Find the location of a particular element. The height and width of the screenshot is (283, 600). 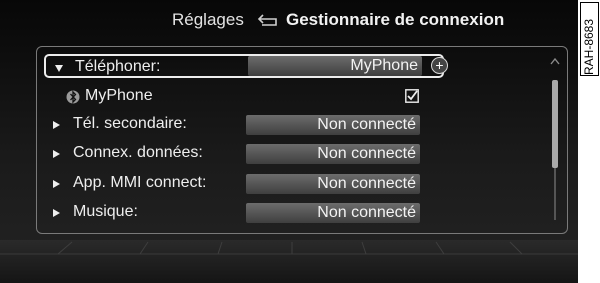

device-label: MyPhone is located at coordinates (119, 95).